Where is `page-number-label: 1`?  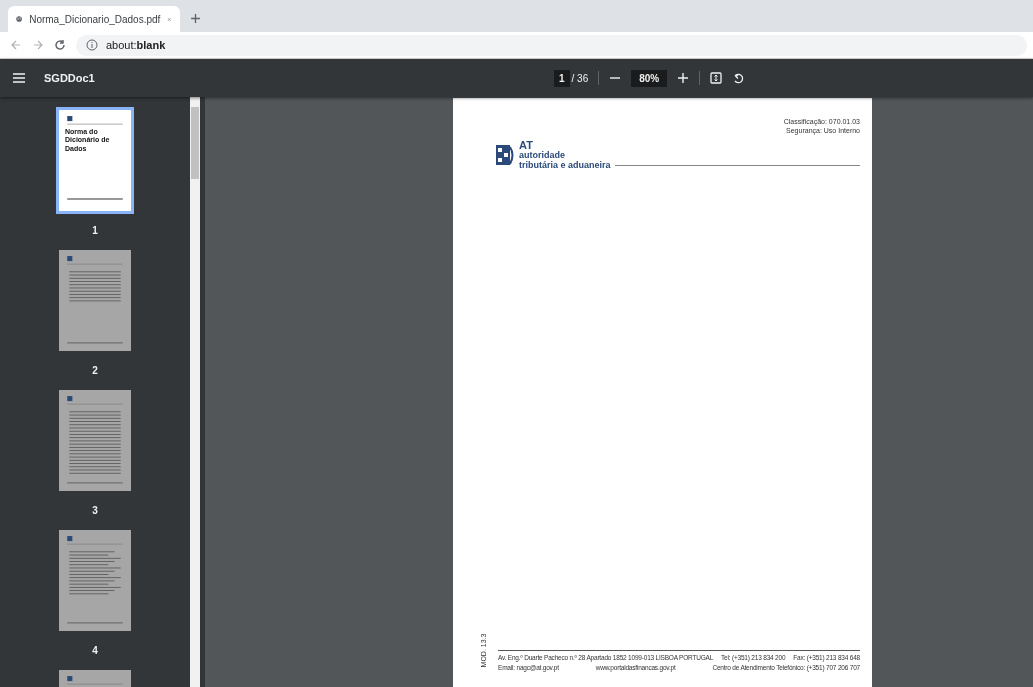 page-number-label: 1 is located at coordinates (95, 230).